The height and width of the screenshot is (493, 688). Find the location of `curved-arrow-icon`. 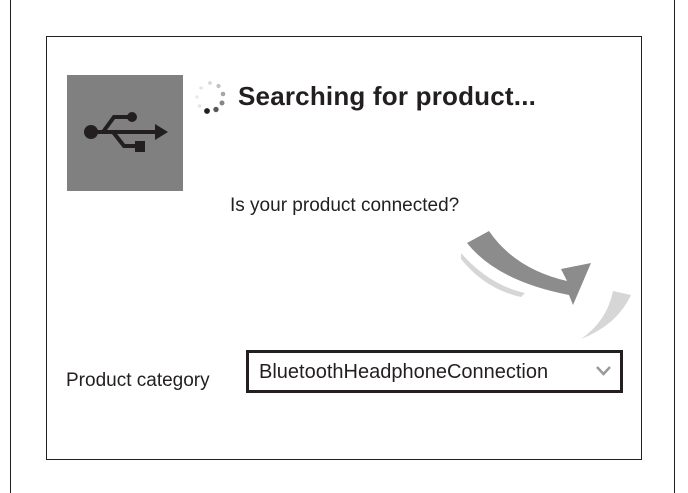

curved-arrow-icon is located at coordinates (546, 285).